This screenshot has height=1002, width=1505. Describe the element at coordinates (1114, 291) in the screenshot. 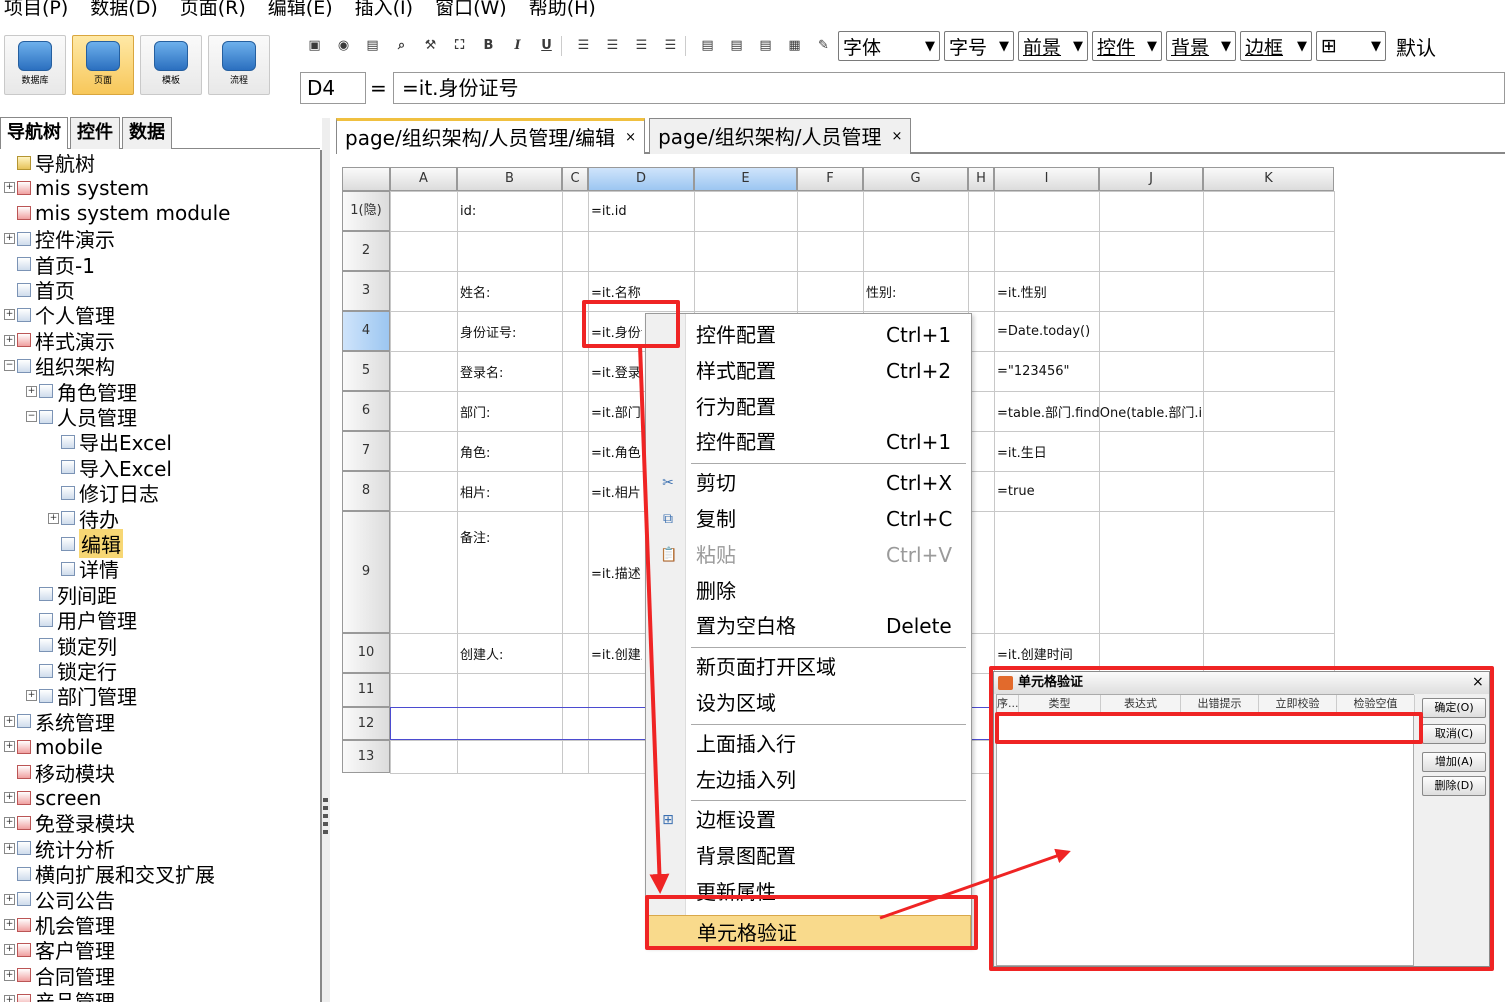

I see `grid-cell: =it.性别` at that location.